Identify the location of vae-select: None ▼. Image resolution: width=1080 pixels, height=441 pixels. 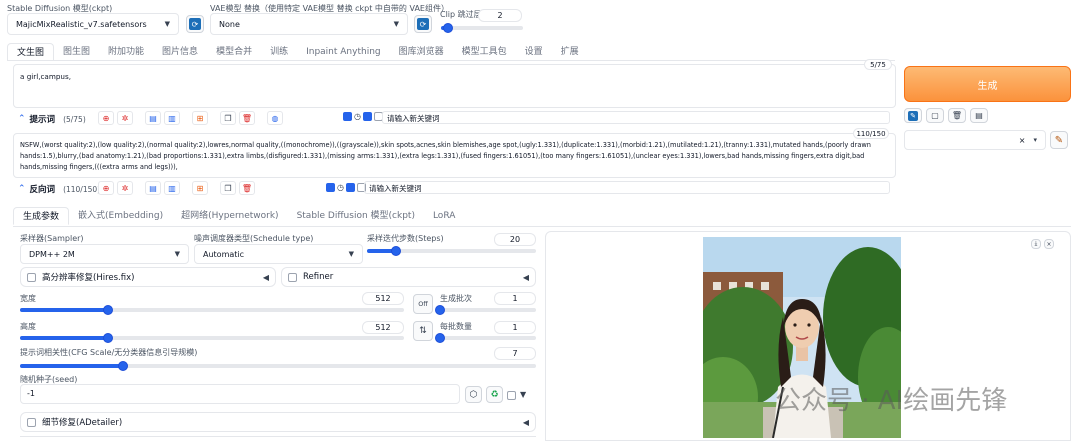
(309, 24).